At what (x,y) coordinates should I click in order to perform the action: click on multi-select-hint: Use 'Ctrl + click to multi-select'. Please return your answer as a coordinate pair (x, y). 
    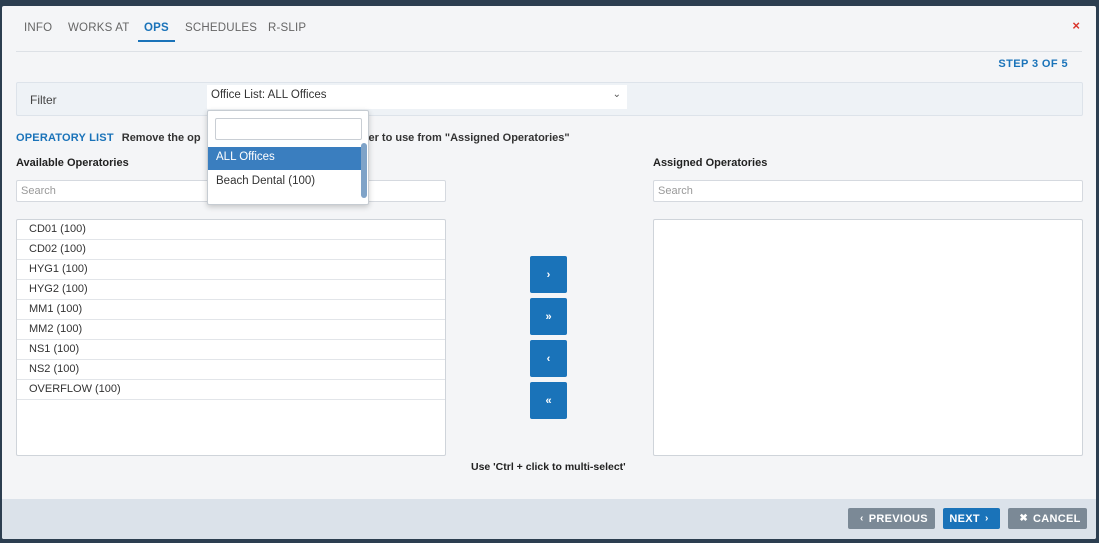
    Looking at the image, I should click on (548, 467).